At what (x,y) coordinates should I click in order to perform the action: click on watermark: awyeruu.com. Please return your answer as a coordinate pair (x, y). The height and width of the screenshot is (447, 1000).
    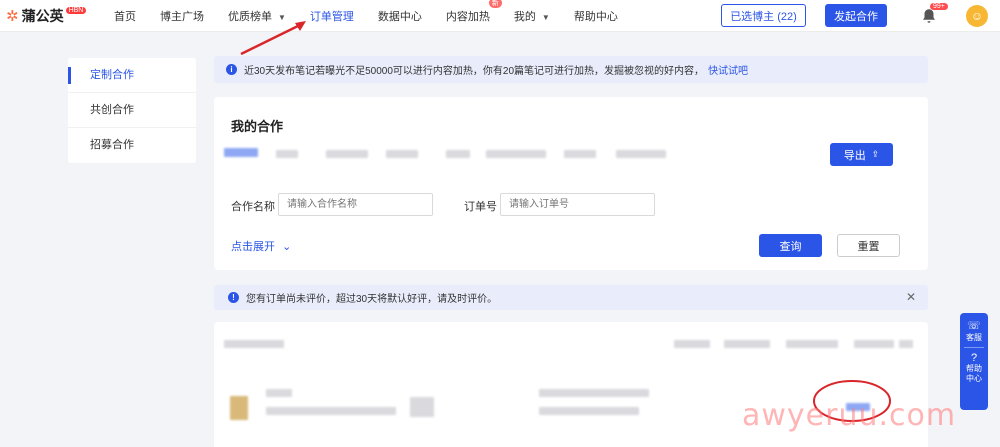
    Looking at the image, I should click on (849, 415).